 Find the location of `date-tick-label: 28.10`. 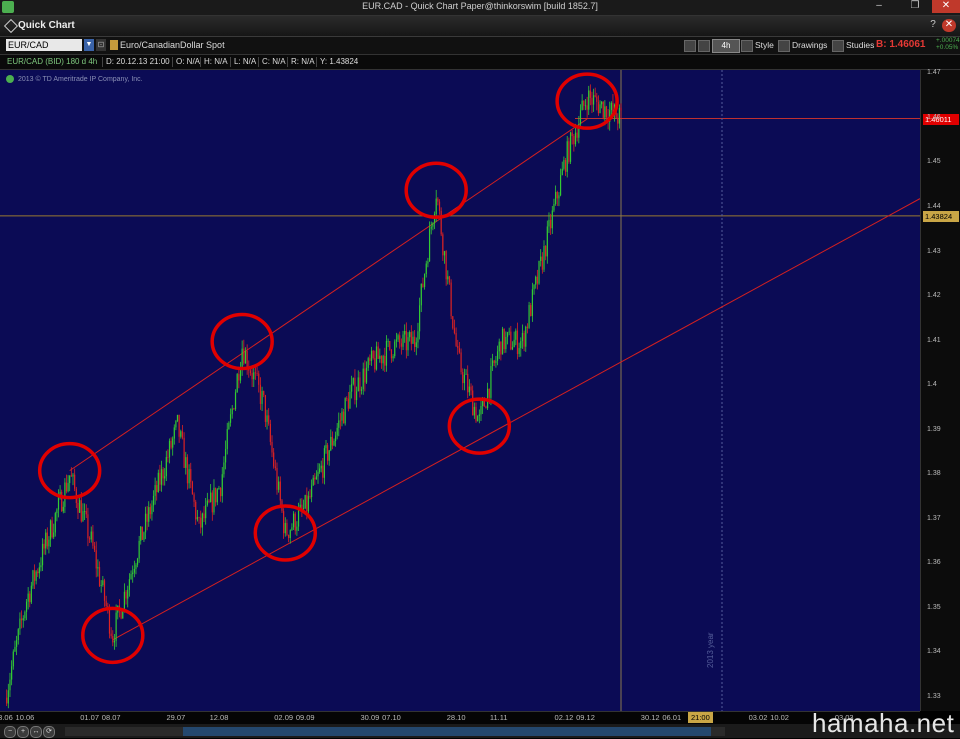

date-tick-label: 28.10 is located at coordinates (456, 717).